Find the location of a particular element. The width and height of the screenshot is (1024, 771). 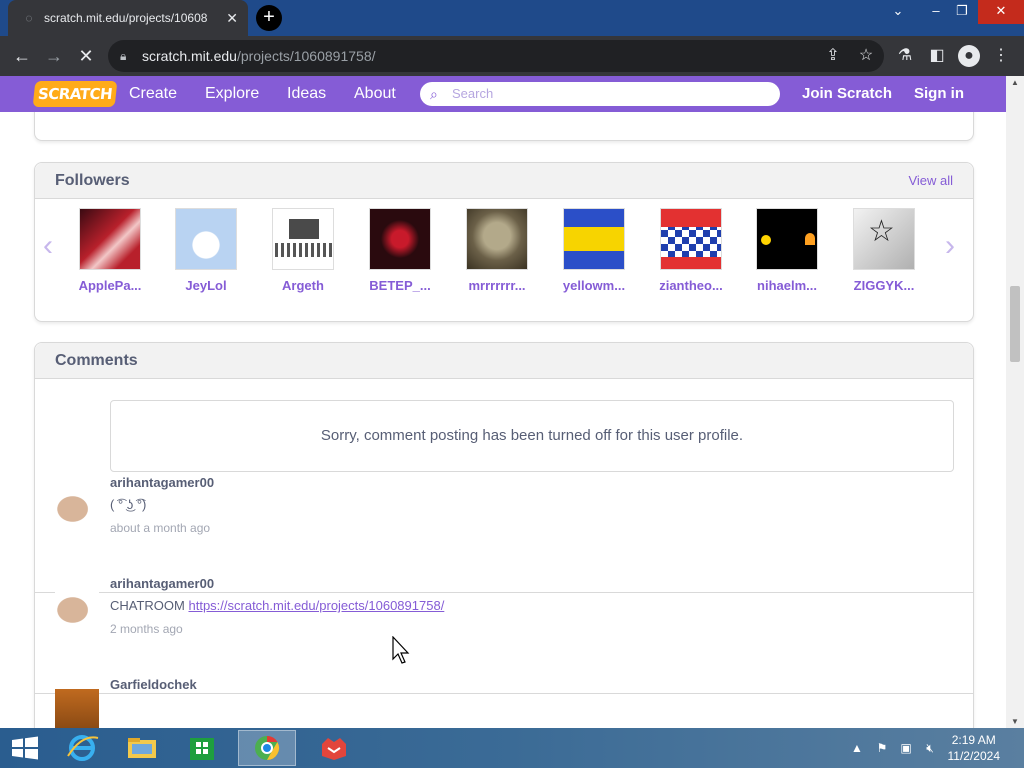

browser-tab: ◌ scratch.mit.edu/projects/10608 ✕ is located at coordinates (128, 18).